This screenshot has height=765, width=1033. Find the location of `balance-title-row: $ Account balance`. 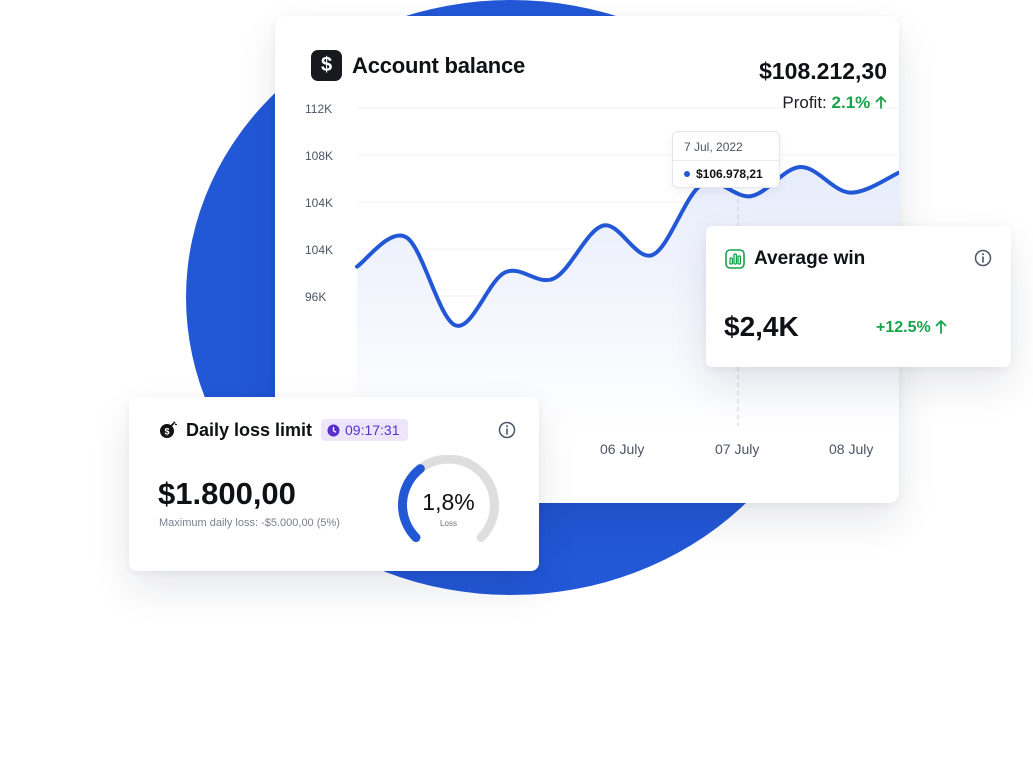

balance-title-row: $ Account balance is located at coordinates (418, 65).